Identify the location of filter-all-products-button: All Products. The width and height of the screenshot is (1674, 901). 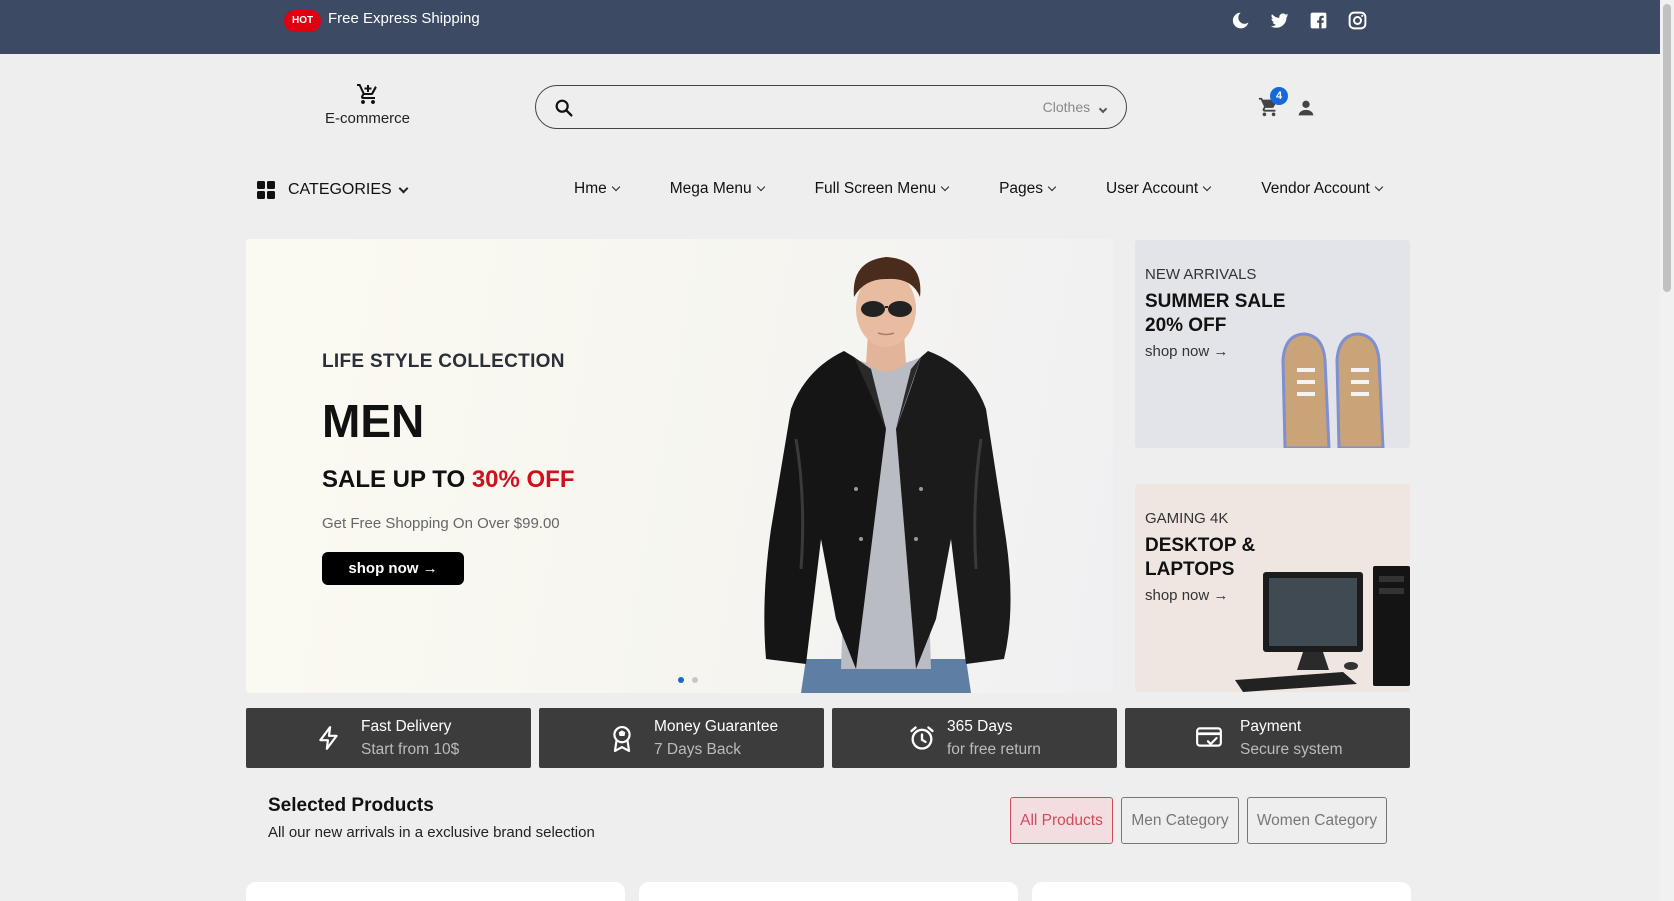
(1061, 820).